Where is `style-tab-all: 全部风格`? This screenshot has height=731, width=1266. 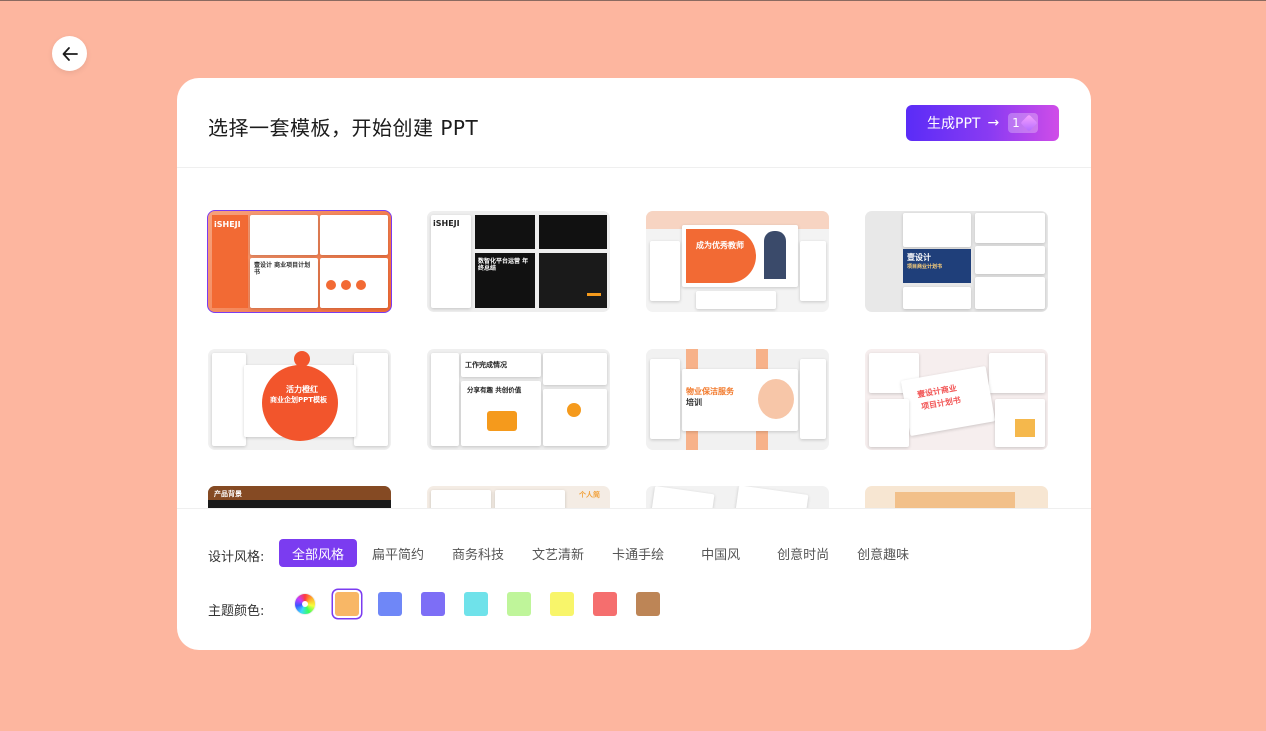 style-tab-all: 全部风格 is located at coordinates (318, 553).